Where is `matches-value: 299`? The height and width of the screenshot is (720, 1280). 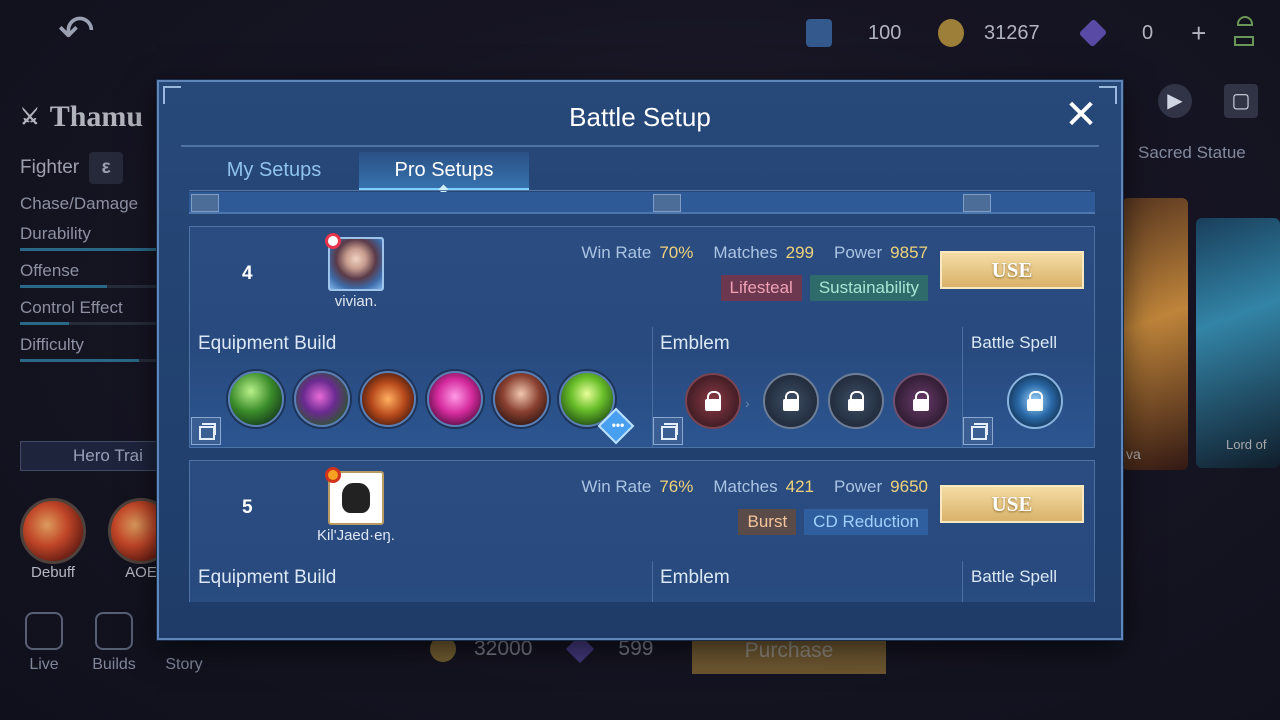
matches-value: 299 is located at coordinates (799, 252).